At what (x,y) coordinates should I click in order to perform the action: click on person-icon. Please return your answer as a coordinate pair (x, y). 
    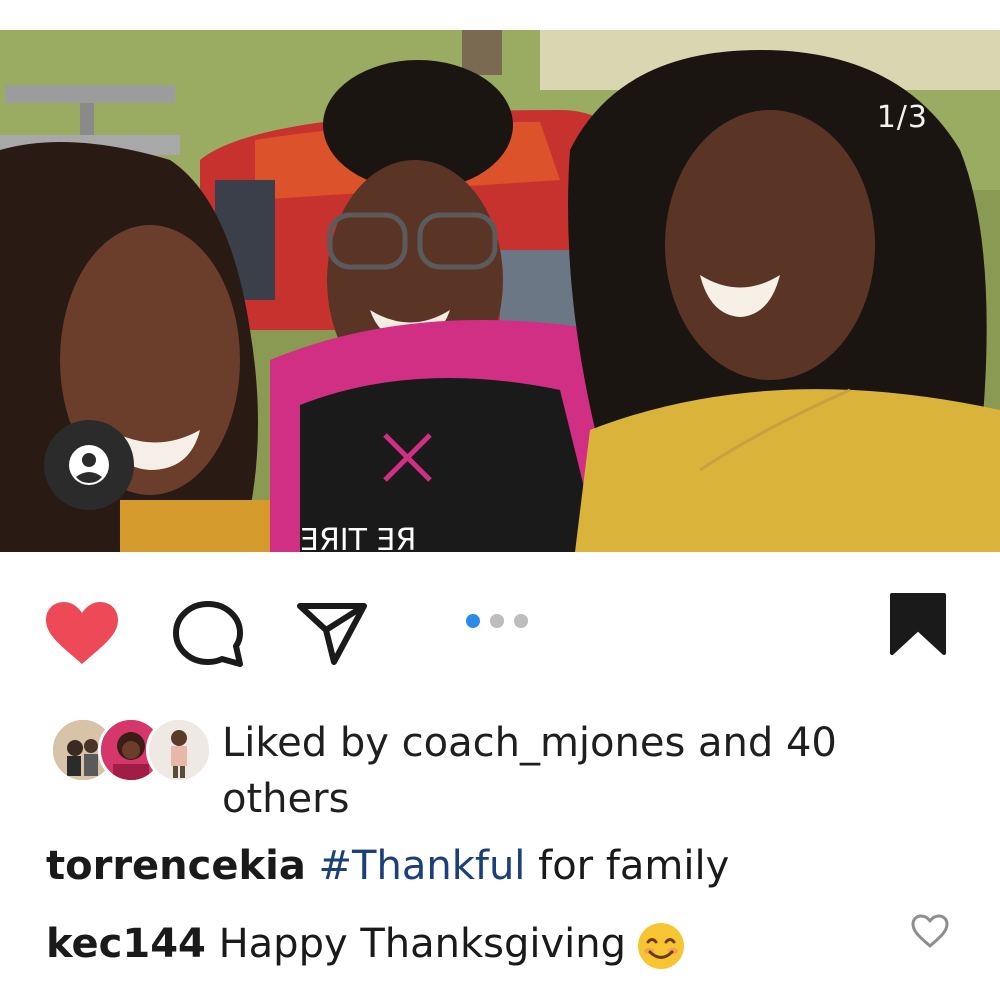
    Looking at the image, I should click on (89, 465).